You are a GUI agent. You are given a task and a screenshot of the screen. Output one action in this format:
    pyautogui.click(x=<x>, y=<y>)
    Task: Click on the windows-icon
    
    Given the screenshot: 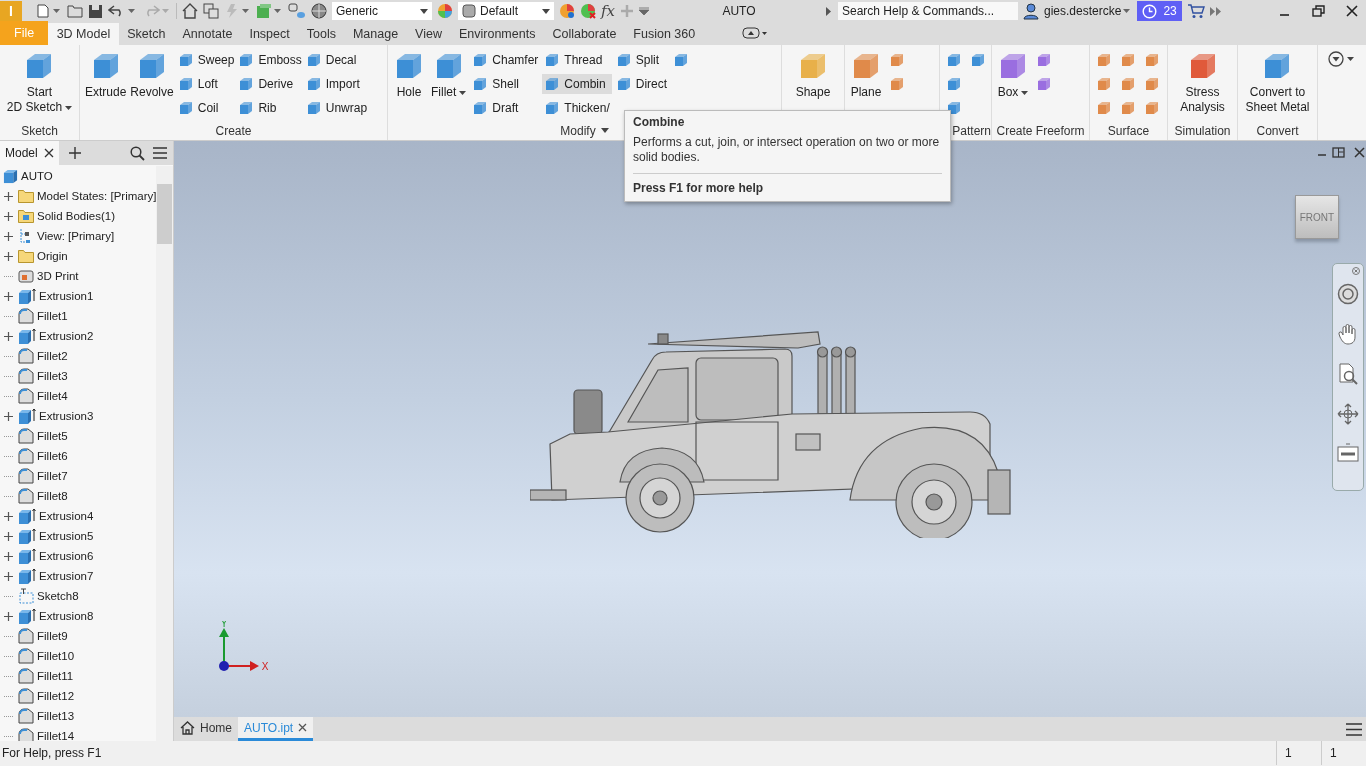 What is the action you would take?
    pyautogui.click(x=211, y=11)
    